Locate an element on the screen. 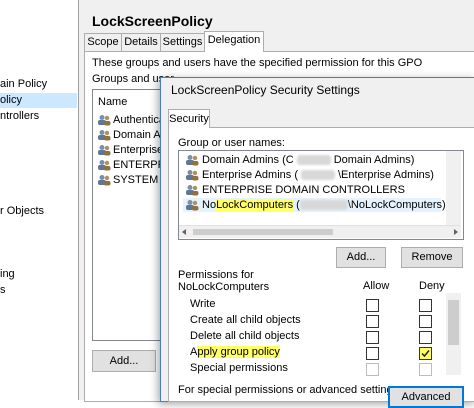  permissions-scroll-thumb is located at coordinates (453, 322).